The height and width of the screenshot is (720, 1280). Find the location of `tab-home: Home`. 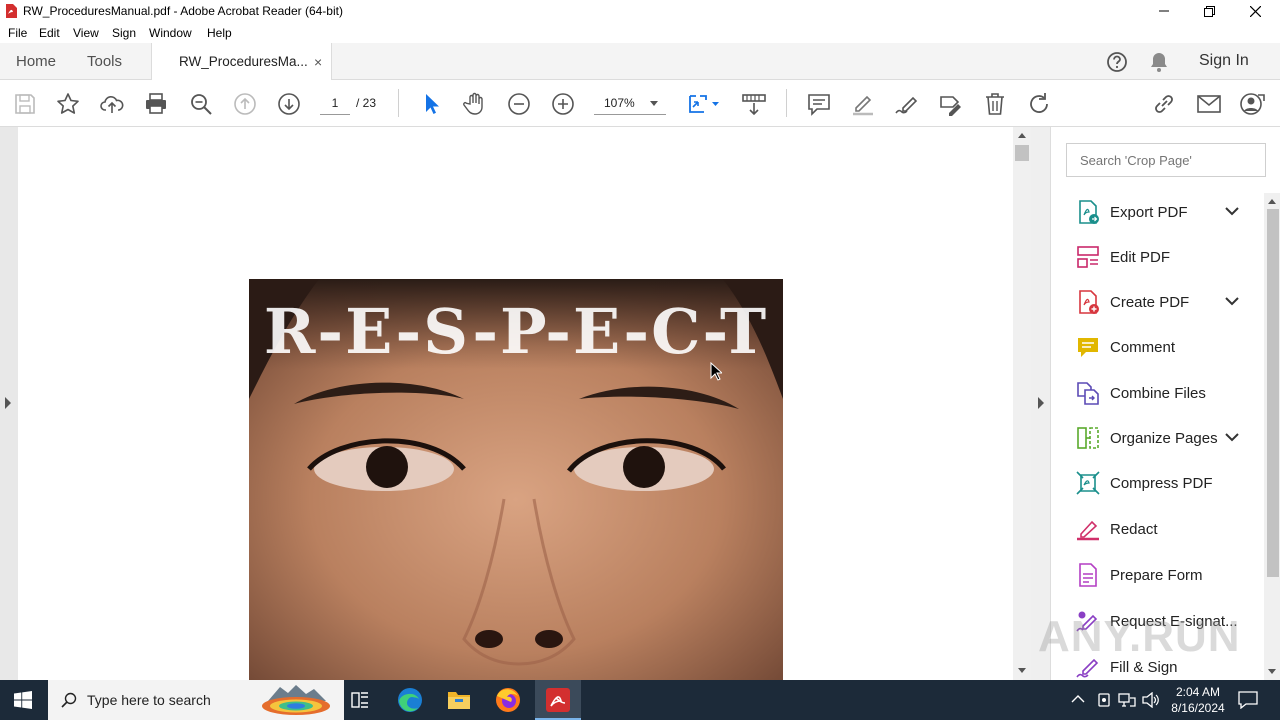

tab-home: Home is located at coordinates (36, 61).